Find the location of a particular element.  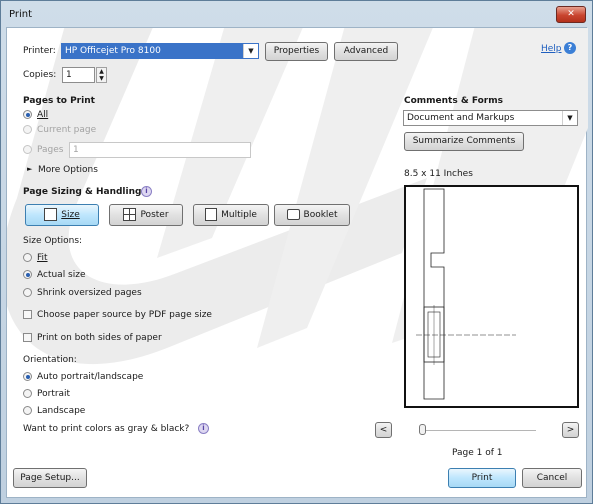

page-sizing-heading: Page Sizing & Handling is located at coordinates (82, 192).